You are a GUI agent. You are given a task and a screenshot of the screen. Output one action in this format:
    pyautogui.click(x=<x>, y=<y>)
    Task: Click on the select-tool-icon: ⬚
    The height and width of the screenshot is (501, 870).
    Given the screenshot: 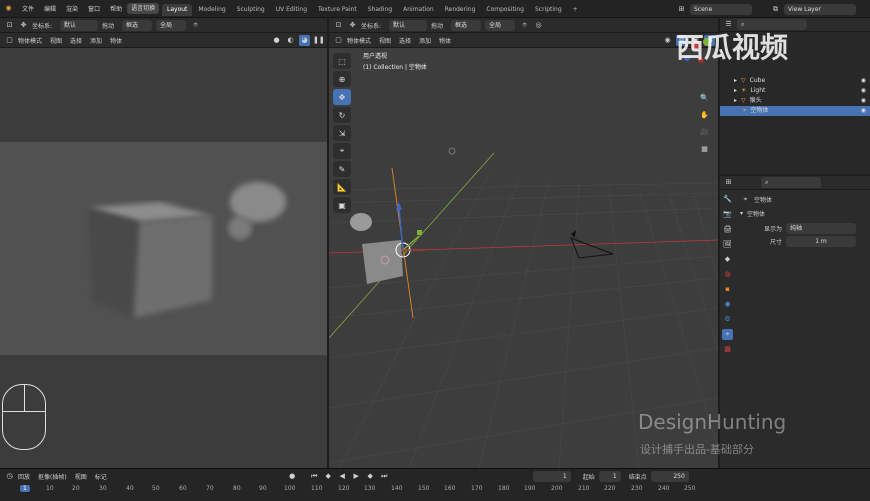 What is the action you would take?
    pyautogui.click(x=342, y=61)
    